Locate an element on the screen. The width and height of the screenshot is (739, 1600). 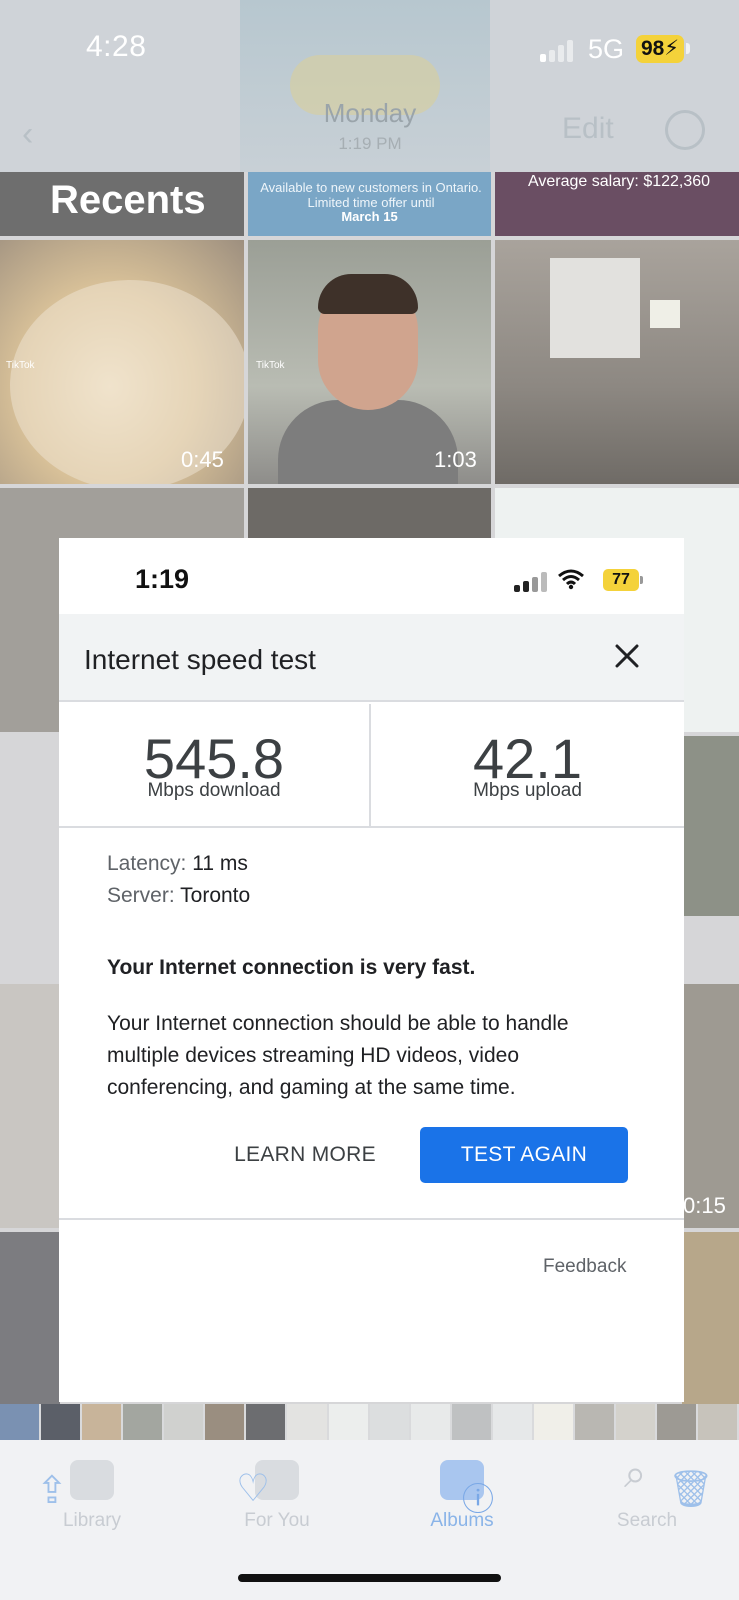
back-chevron-icon: ‹ is located at coordinates (27, 134).